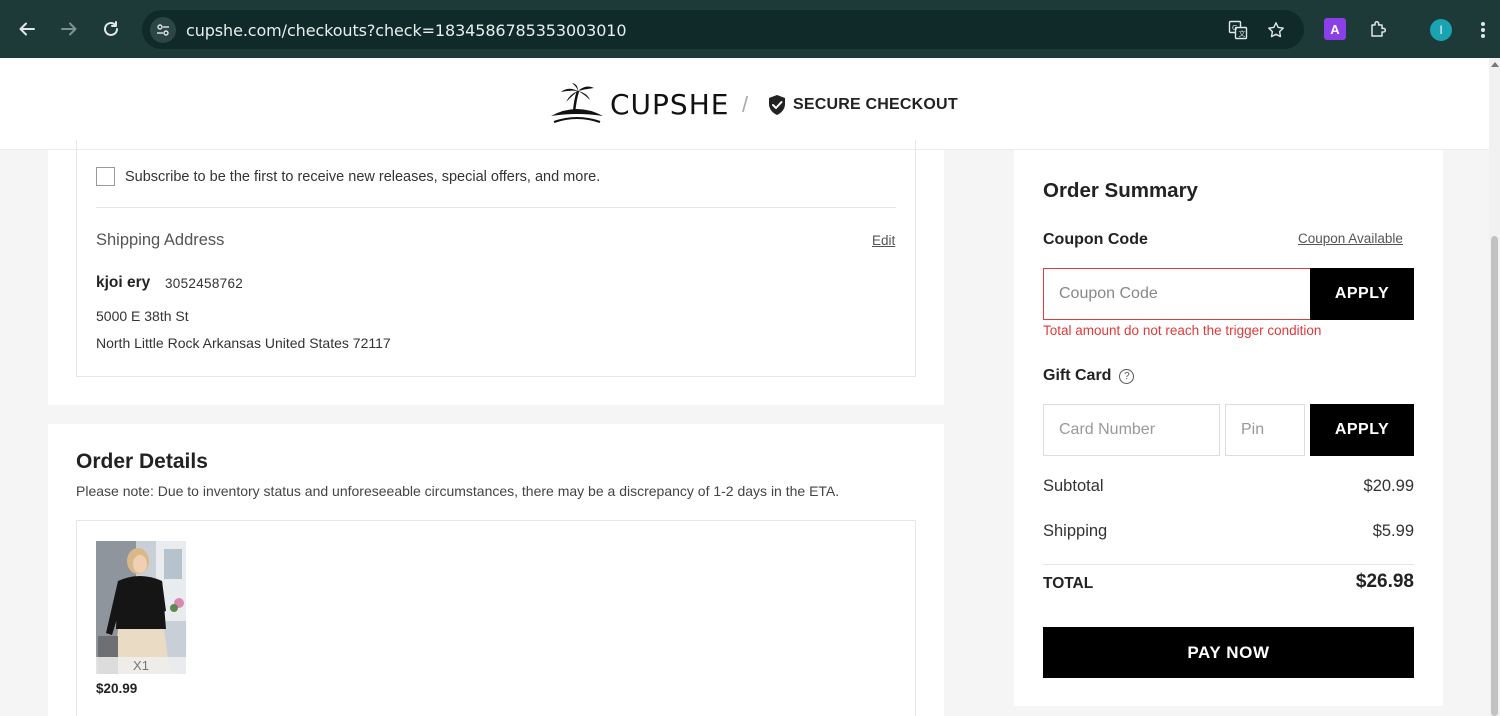 This screenshot has height=716, width=1500. What do you see at coordinates (1075, 531) in the screenshot?
I see `shipping-cost-label: Shipping` at bounding box center [1075, 531].